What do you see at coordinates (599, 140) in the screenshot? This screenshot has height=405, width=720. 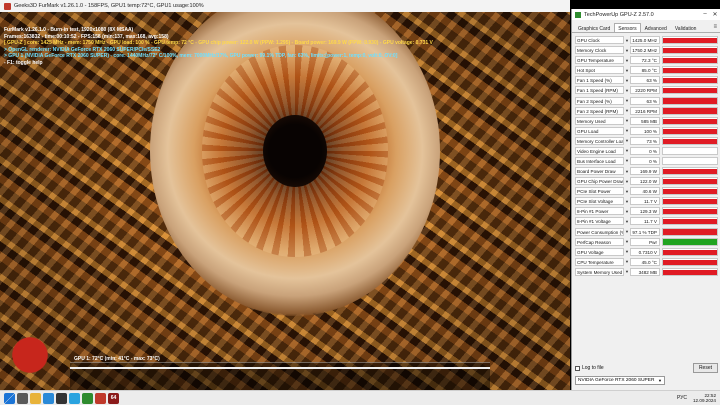 I see `sensor-label: Memory Controller Load` at bounding box center [599, 140].